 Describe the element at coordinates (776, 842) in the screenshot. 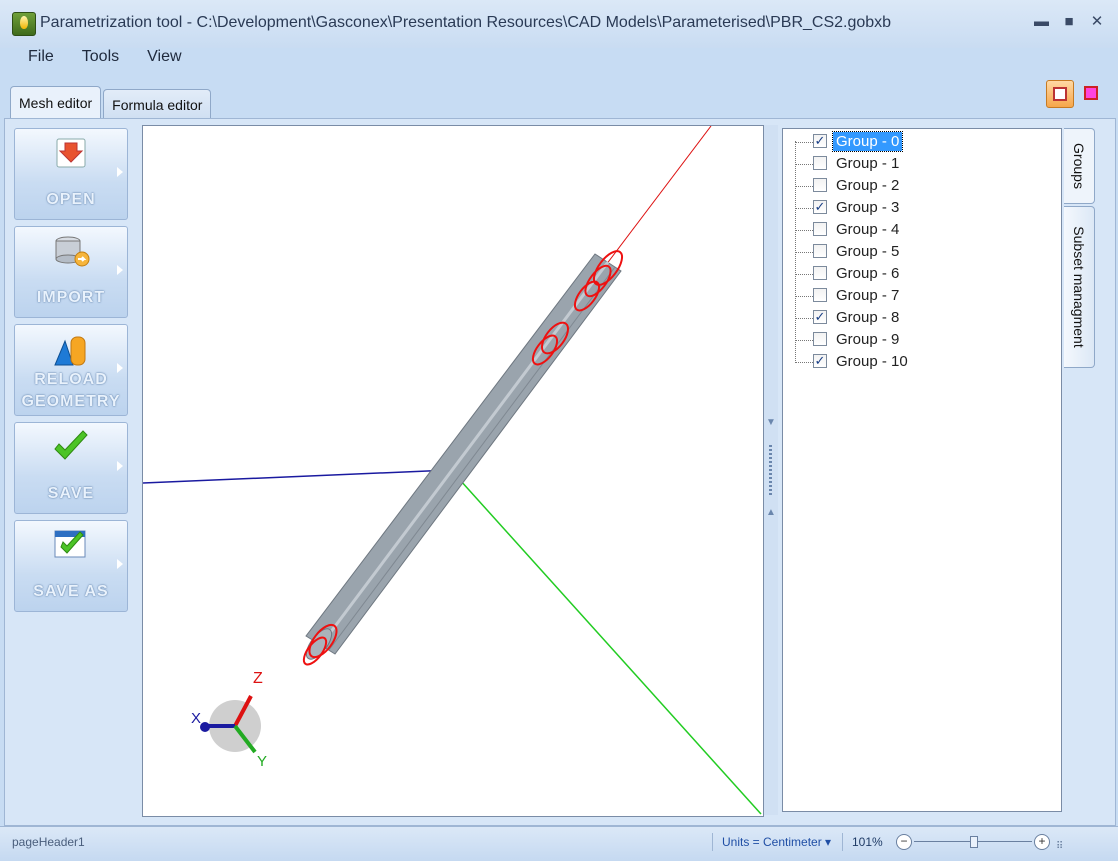

I see `units-dropdown: Units = Centimeter ▾` at that location.